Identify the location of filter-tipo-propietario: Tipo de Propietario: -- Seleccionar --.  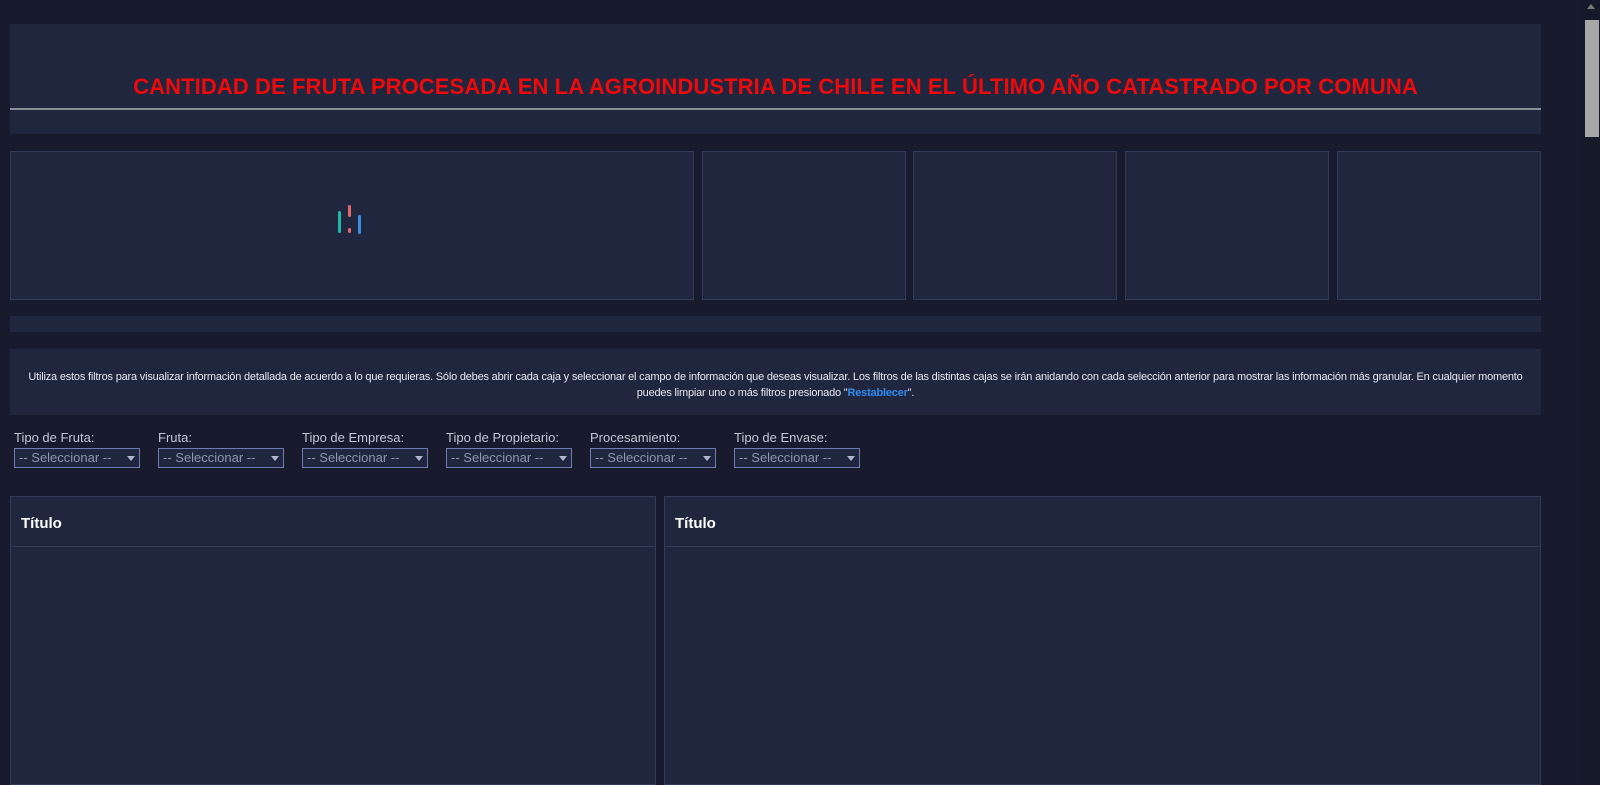
(509, 449).